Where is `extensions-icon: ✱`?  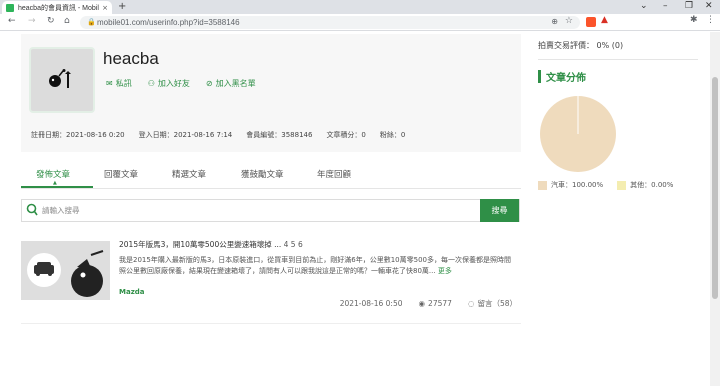
extensions-icon: ✱ is located at coordinates (694, 20).